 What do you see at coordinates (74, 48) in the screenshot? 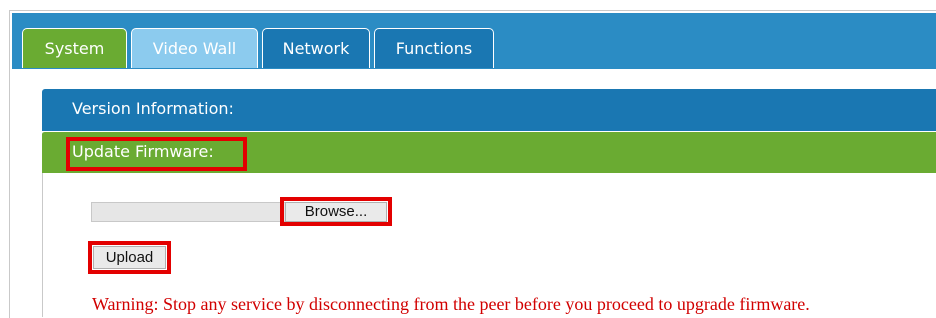
I see `tab-system: System` at bounding box center [74, 48].